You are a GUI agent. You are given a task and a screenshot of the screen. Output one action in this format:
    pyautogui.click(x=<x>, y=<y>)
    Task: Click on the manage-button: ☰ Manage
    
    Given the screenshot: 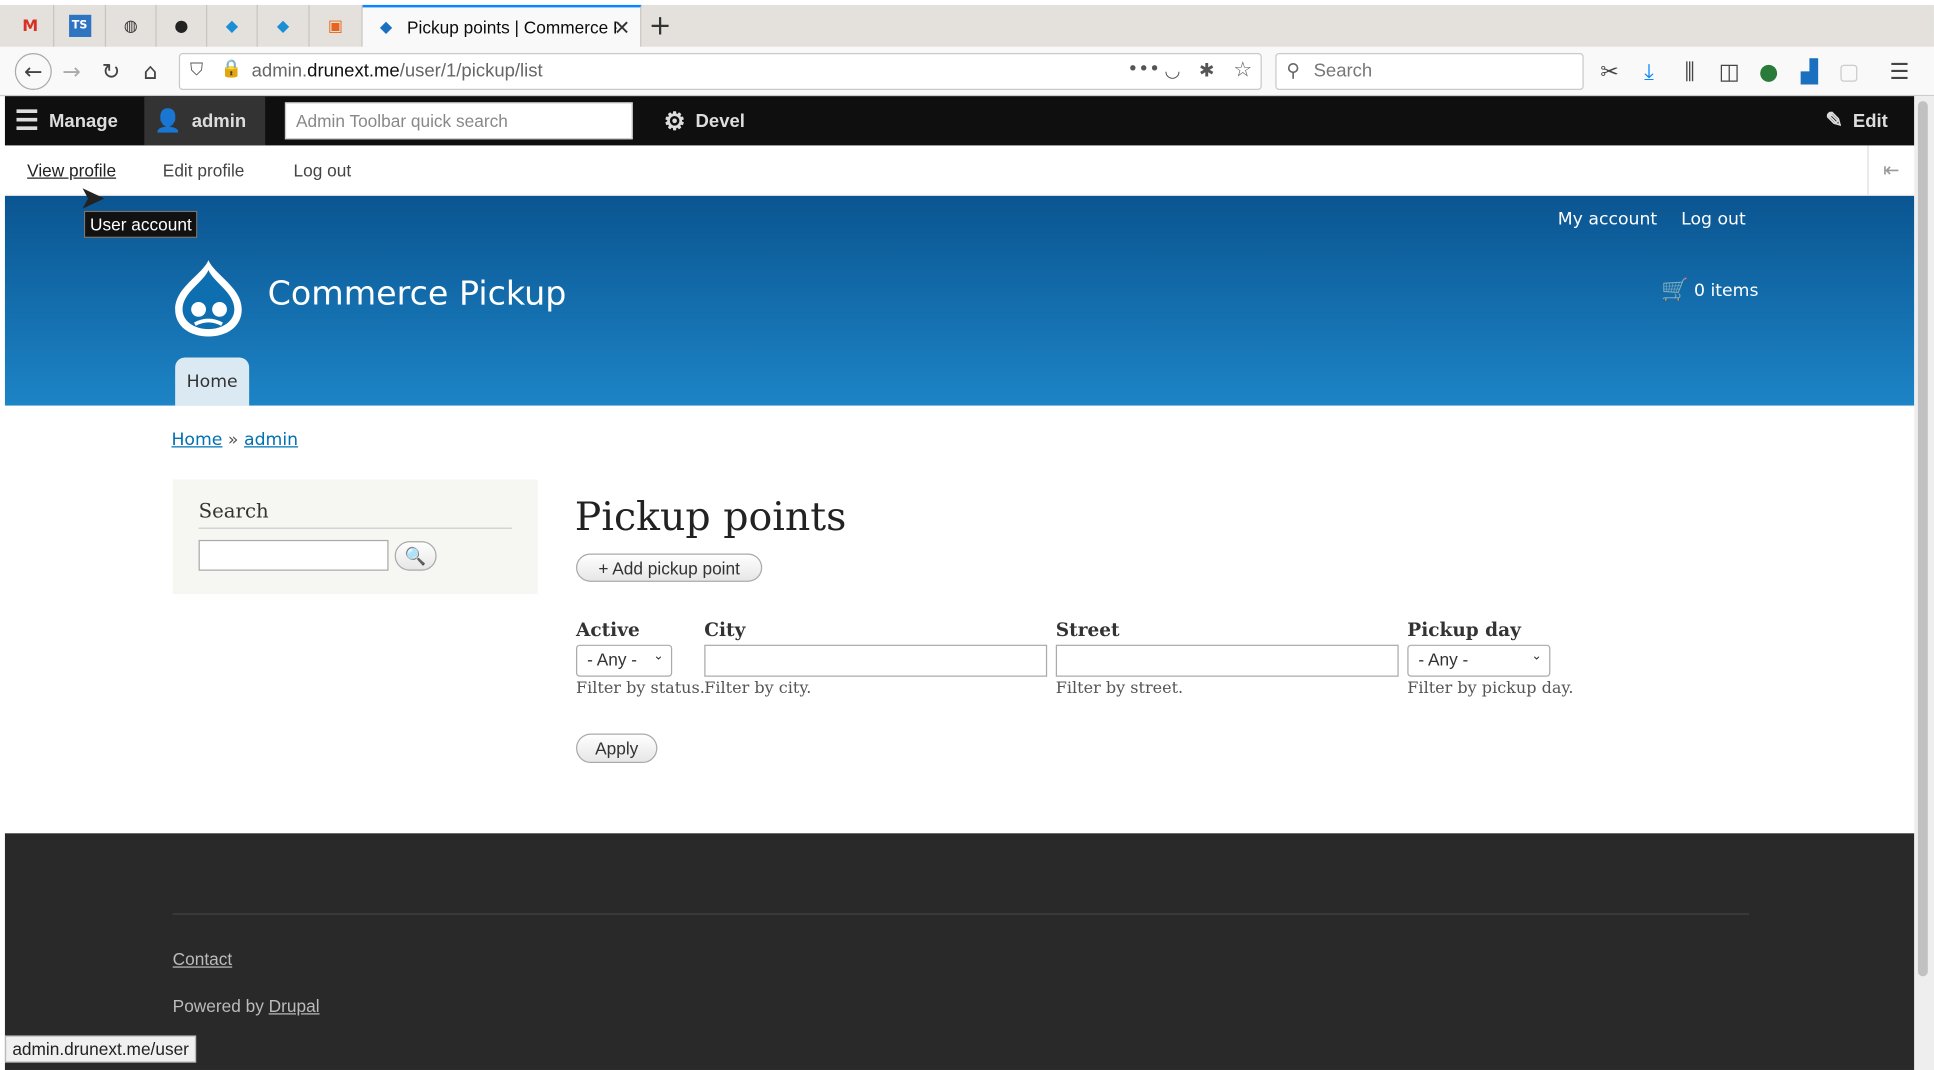 What is the action you would take?
    pyautogui.click(x=66, y=120)
    